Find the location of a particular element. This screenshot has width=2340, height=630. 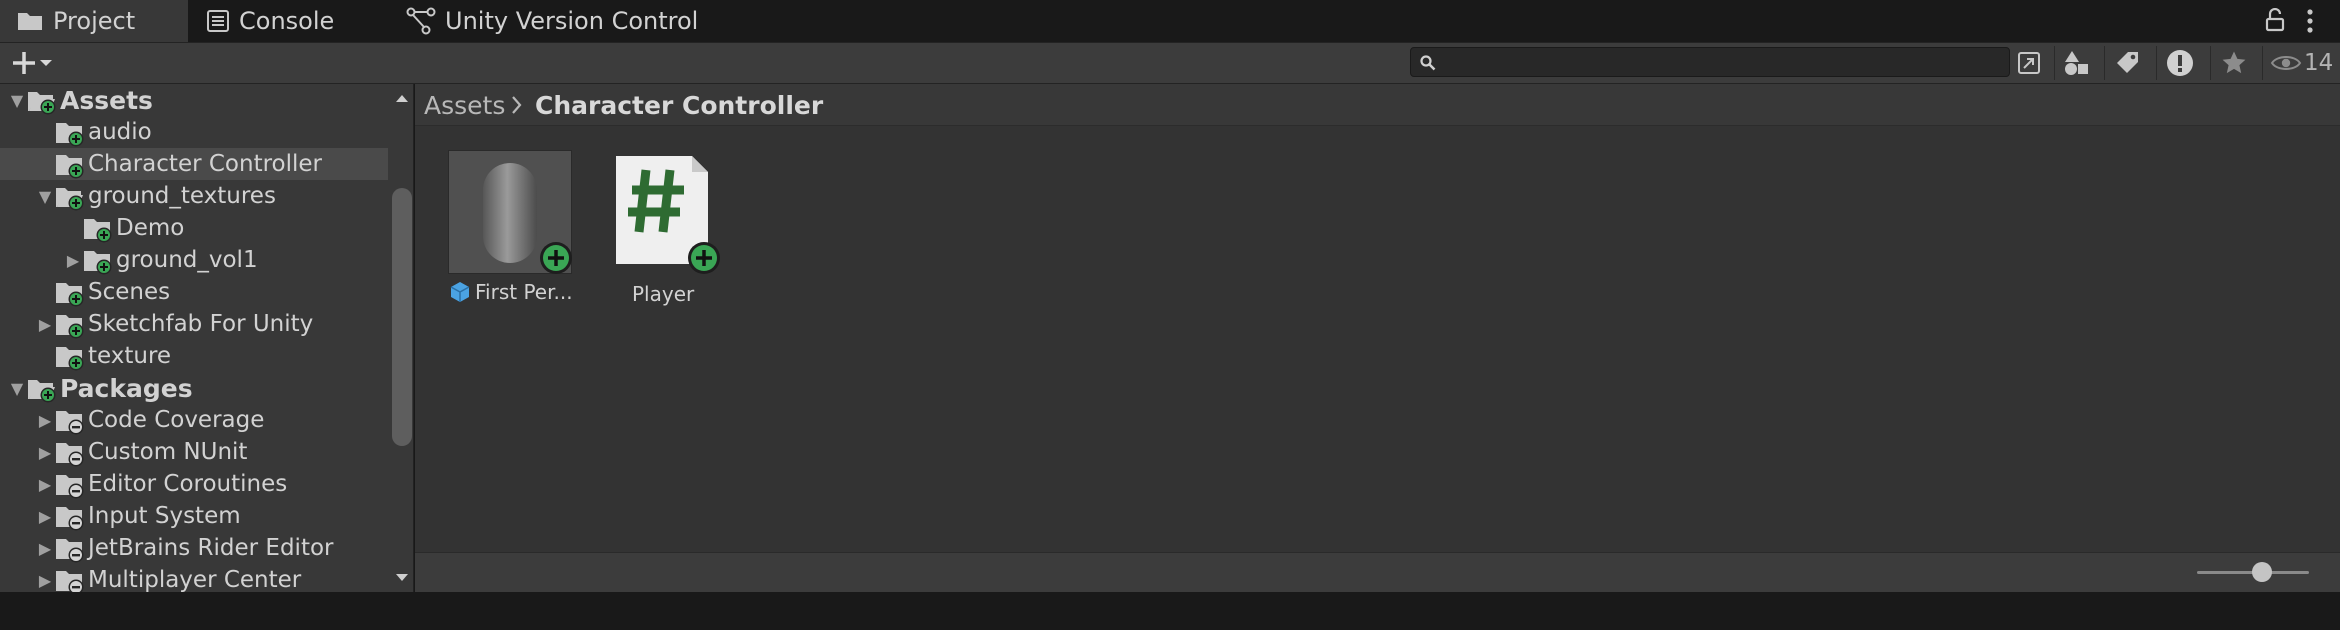

create-button is located at coordinates (32, 63).